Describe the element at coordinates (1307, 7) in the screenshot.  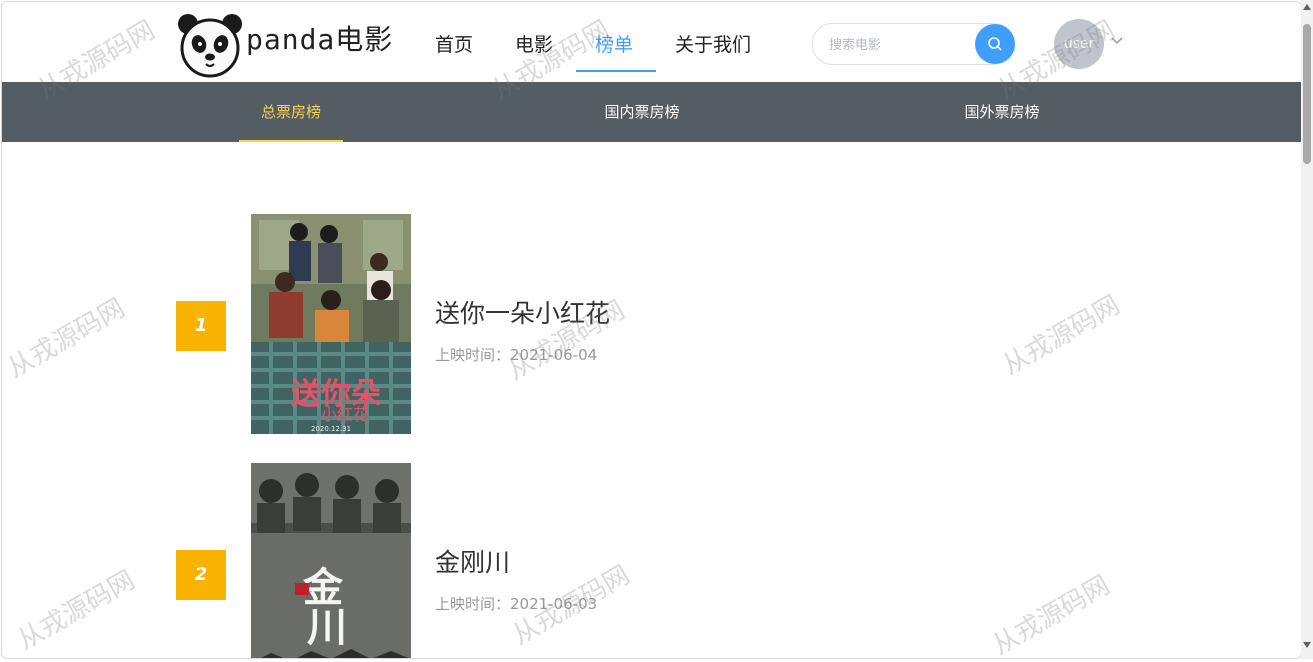
I see `scroll-up-icon` at that location.